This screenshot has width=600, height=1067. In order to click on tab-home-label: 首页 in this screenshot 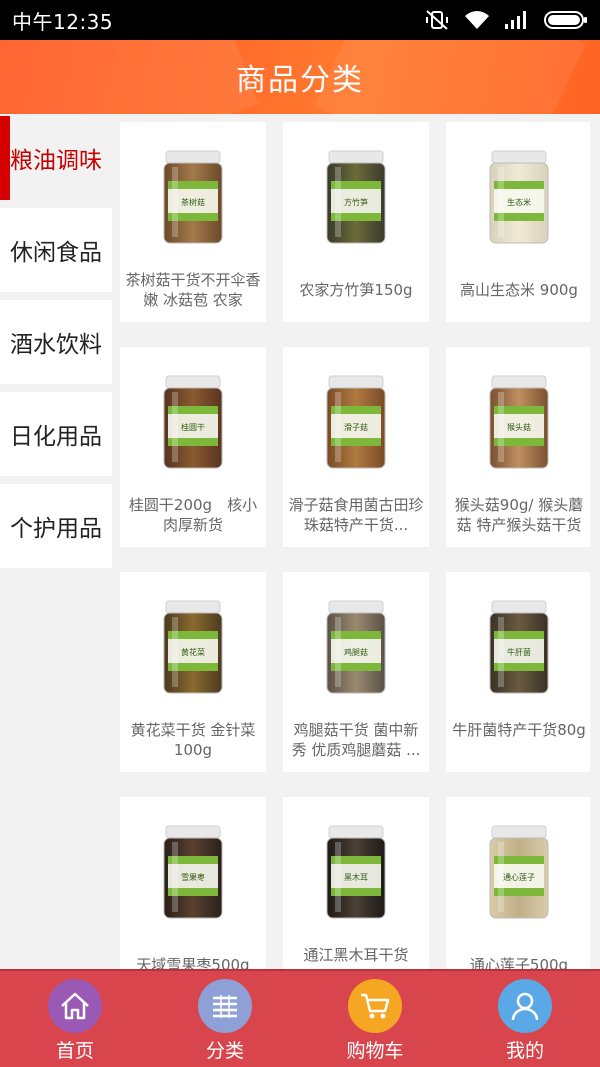, I will do `click(74, 1051)`.